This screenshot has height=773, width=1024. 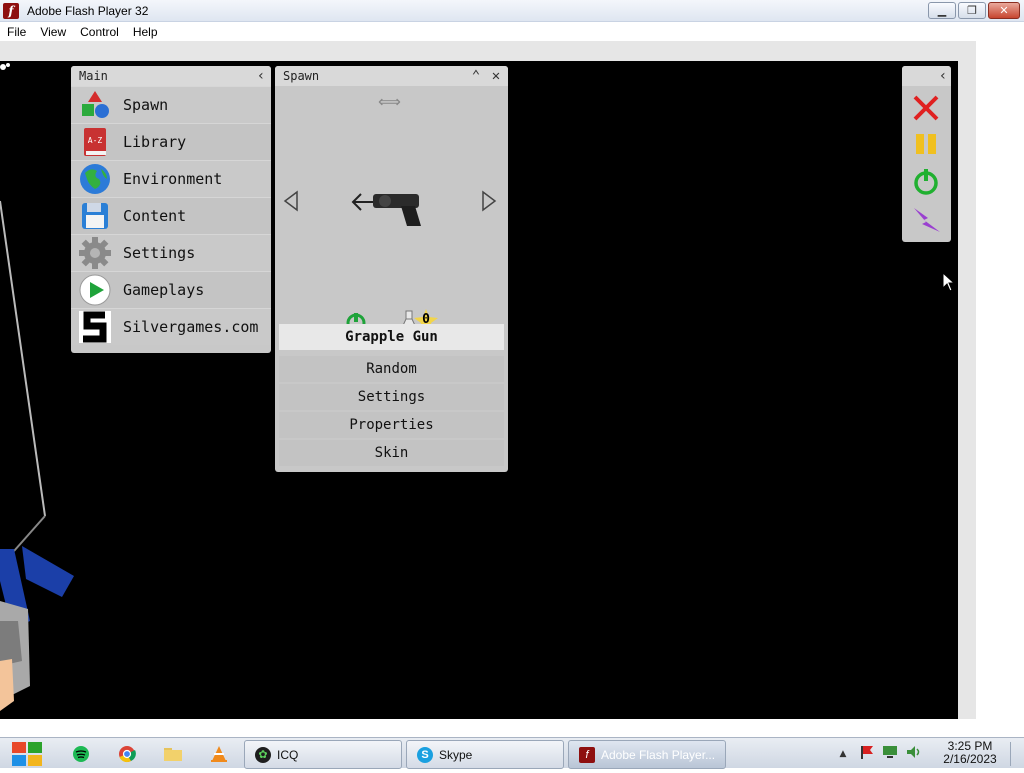 What do you see at coordinates (95, 105) in the screenshot?
I see `spawn-shapes-icon` at bounding box center [95, 105].